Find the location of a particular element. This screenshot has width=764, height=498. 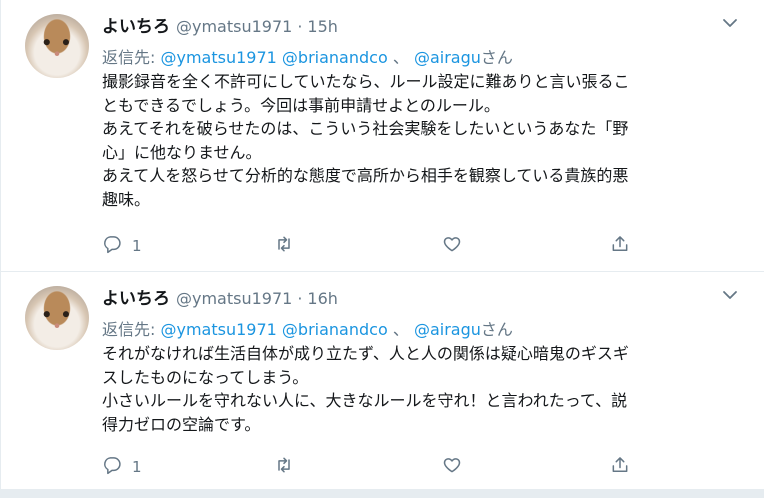

tweet-header: よいちろ @ymatsu1971 · 15h is located at coordinates (220, 25).